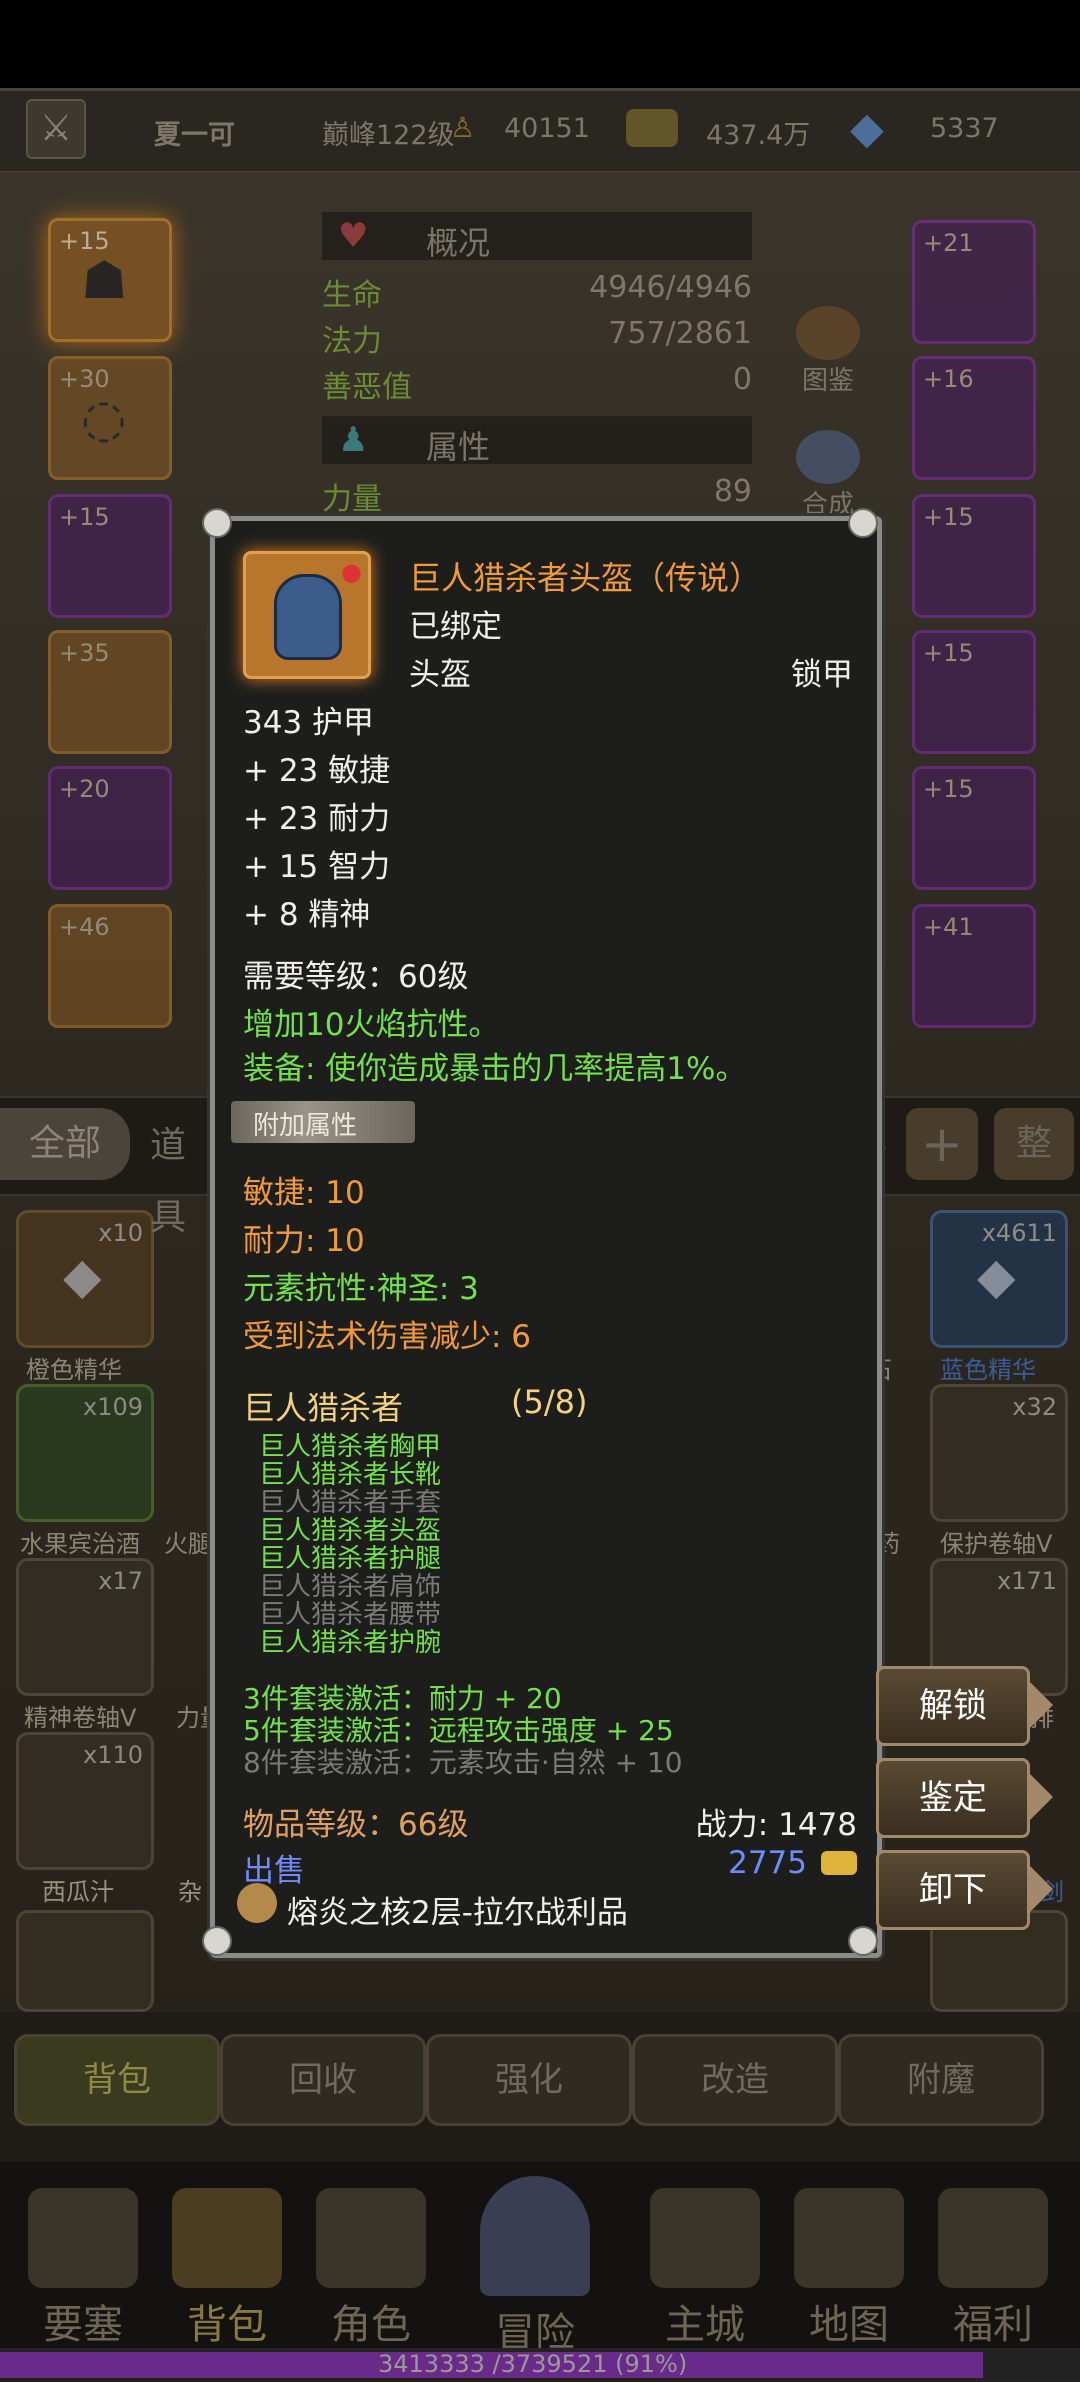  What do you see at coordinates (974, 556) in the screenshot?
I see `equip-slot-legs: +15` at bounding box center [974, 556].